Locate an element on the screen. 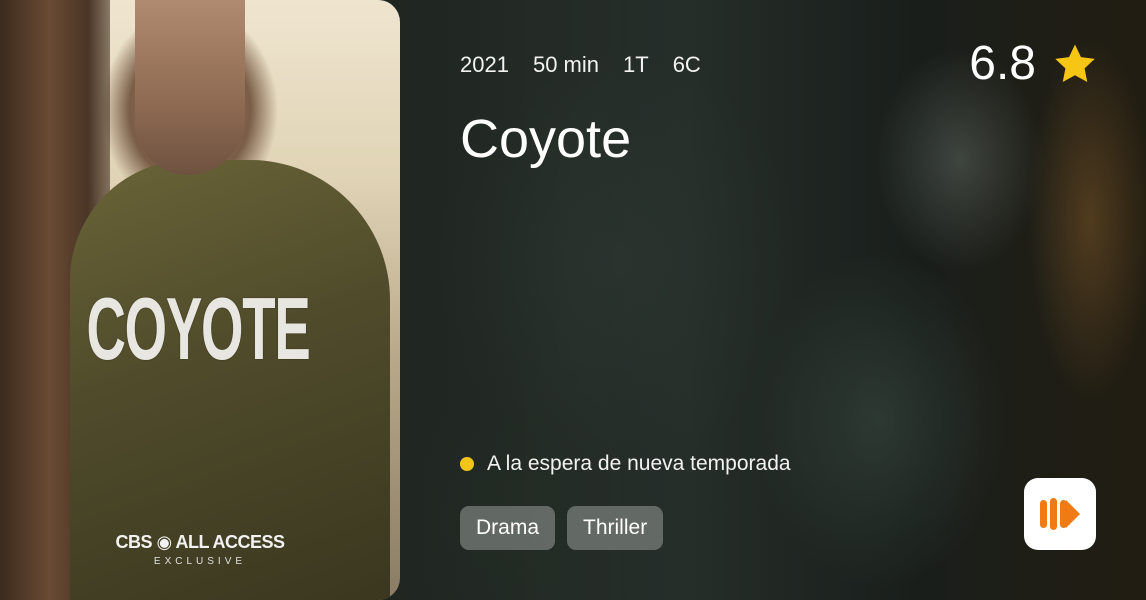 Image resolution: width=1146 pixels, height=600 pixels. app-logo-button is located at coordinates (1060, 514).